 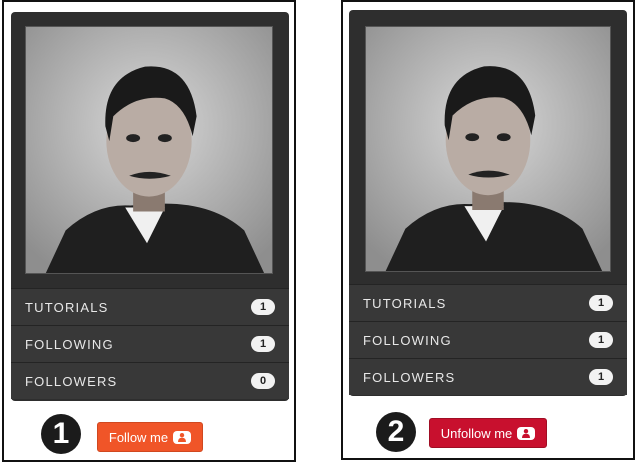 What do you see at coordinates (150, 380) in the screenshot?
I see `stat-row-followers: FOLLOWERS 0` at bounding box center [150, 380].